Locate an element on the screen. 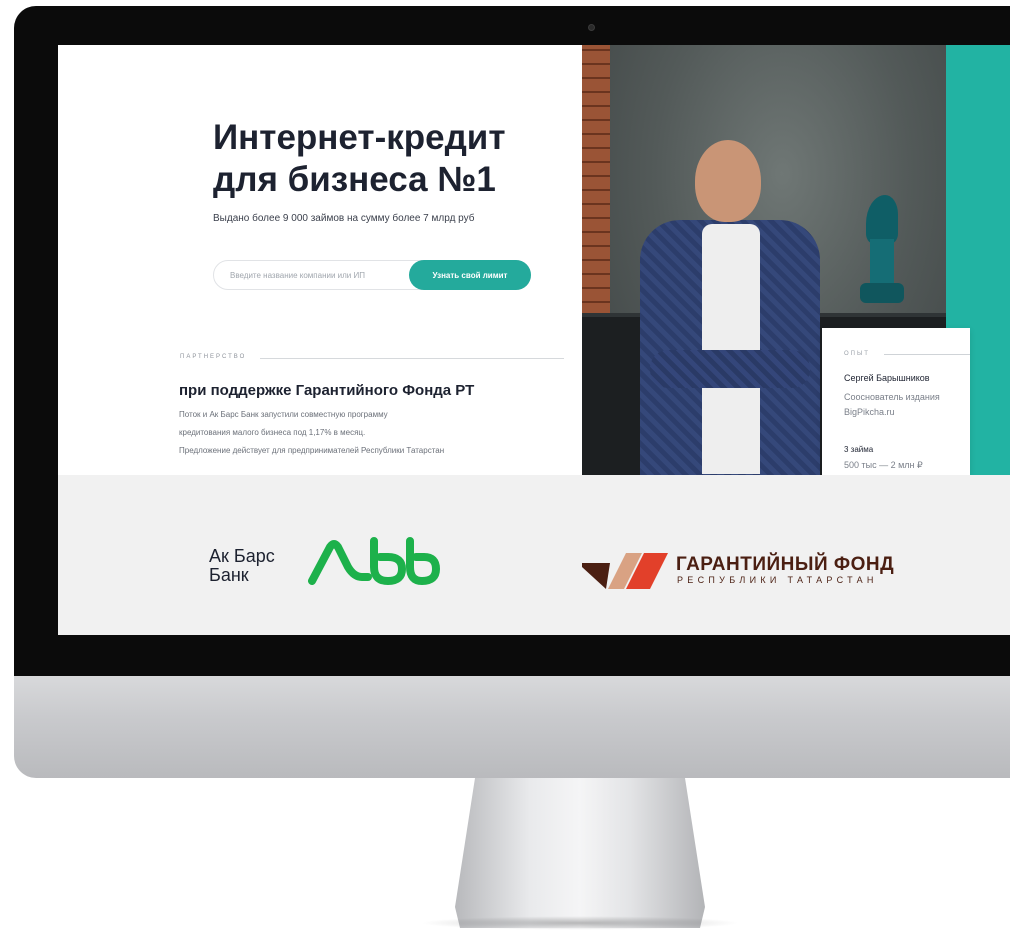  partnership-divider is located at coordinates (412, 358).